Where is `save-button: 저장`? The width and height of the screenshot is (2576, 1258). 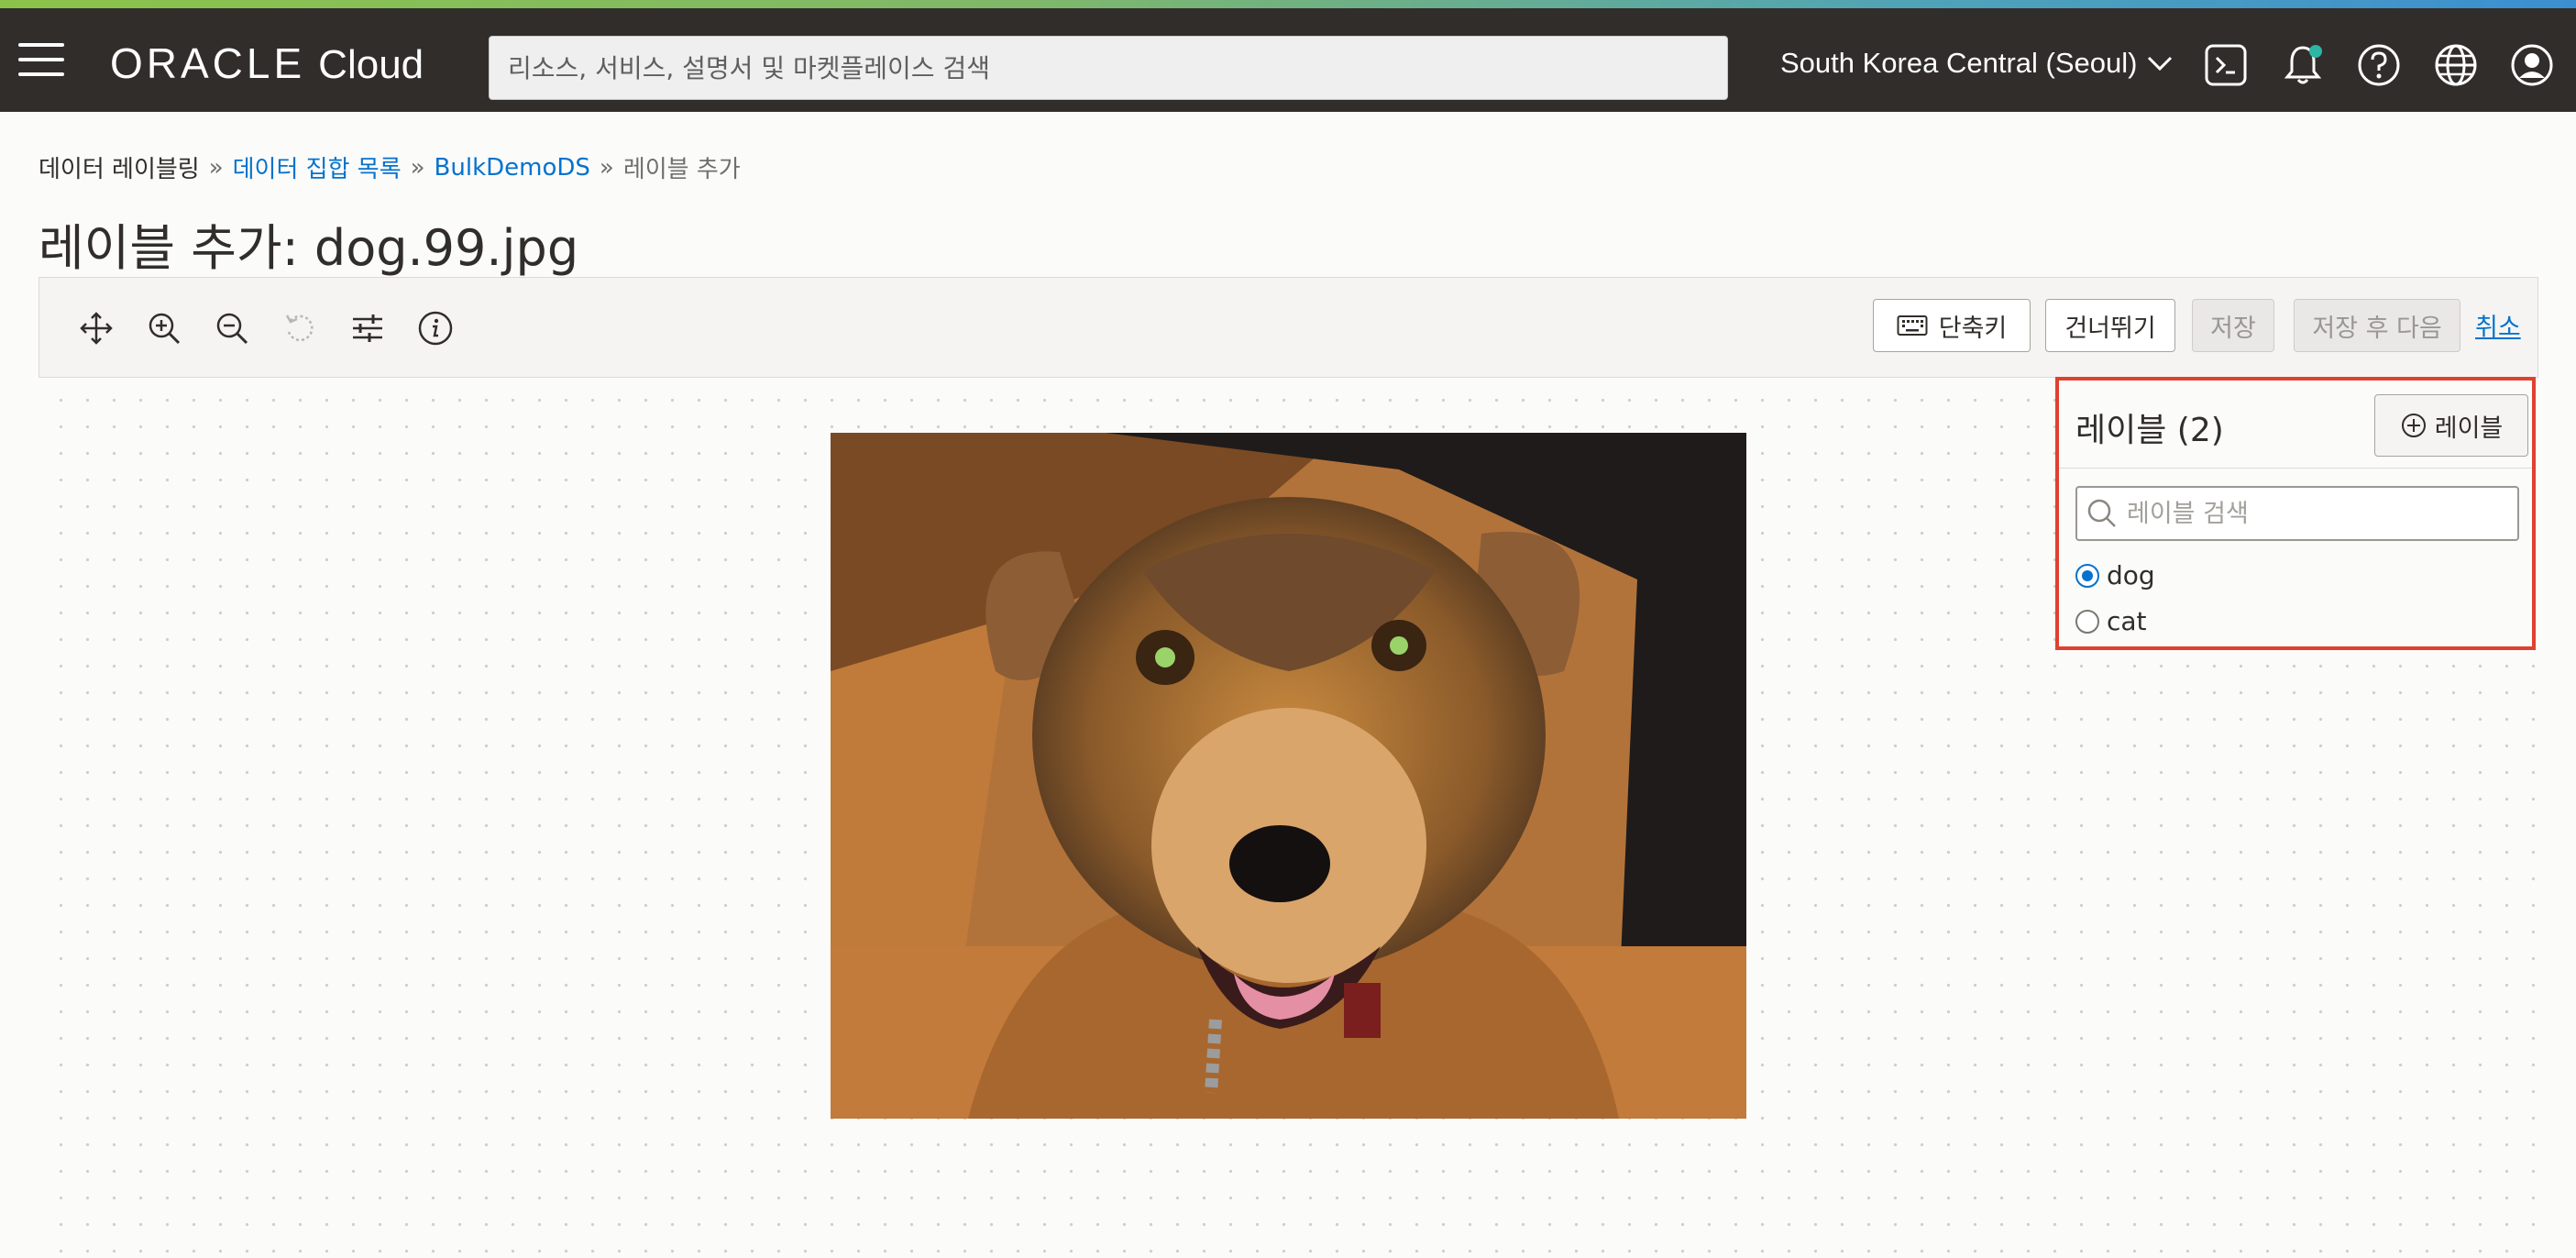 save-button: 저장 is located at coordinates (2233, 325).